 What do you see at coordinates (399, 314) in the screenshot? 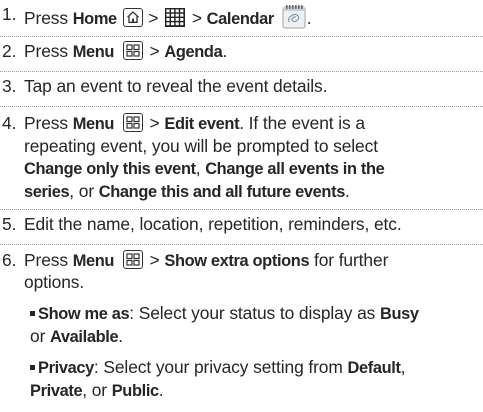
I see `bold-term: Busy` at bounding box center [399, 314].